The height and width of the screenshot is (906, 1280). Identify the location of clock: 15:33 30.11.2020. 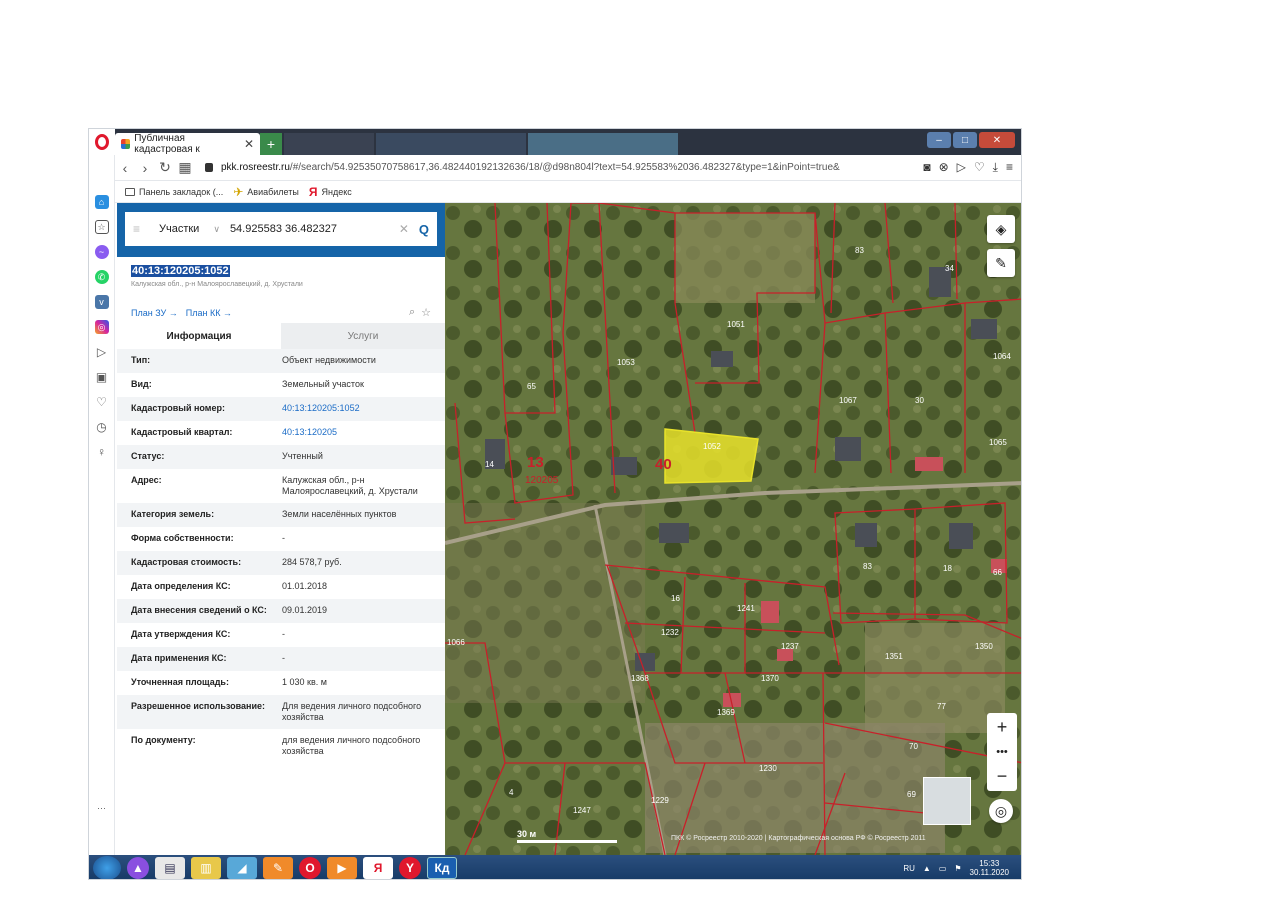
(989, 868).